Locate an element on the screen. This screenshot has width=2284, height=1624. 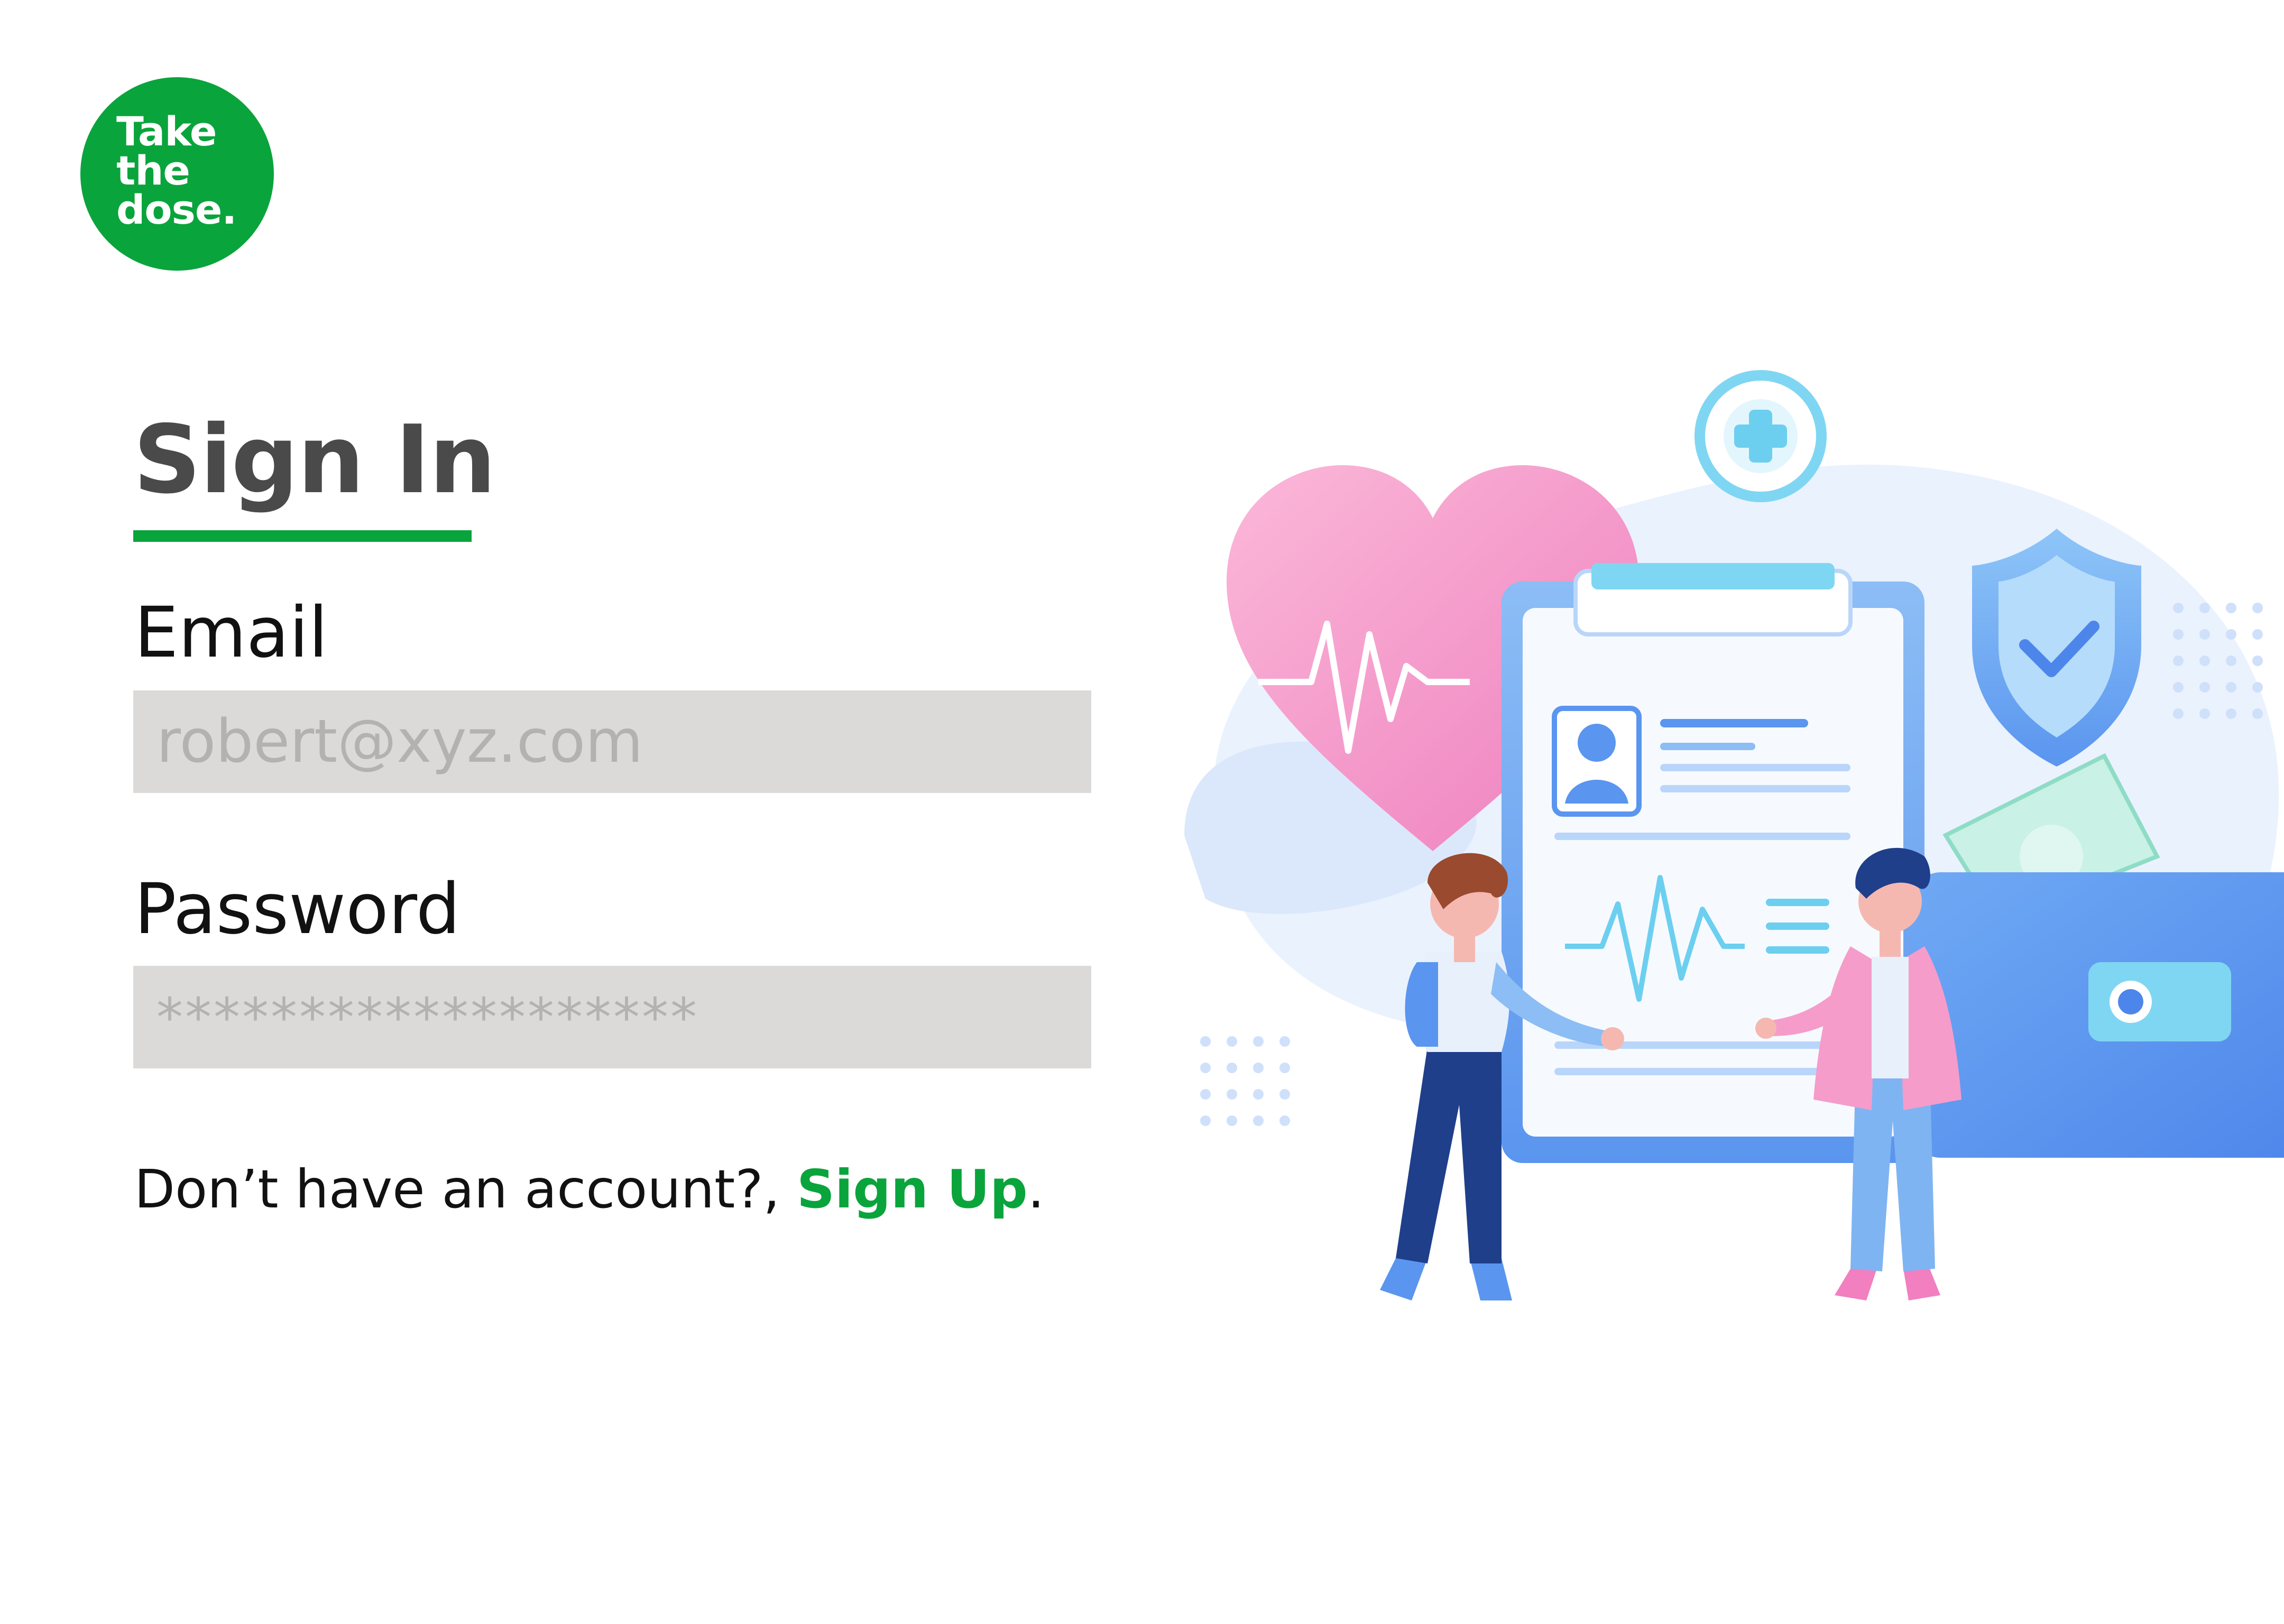
signup-prompt-text: Don’t have an account?, is located at coordinates (465, 1189).